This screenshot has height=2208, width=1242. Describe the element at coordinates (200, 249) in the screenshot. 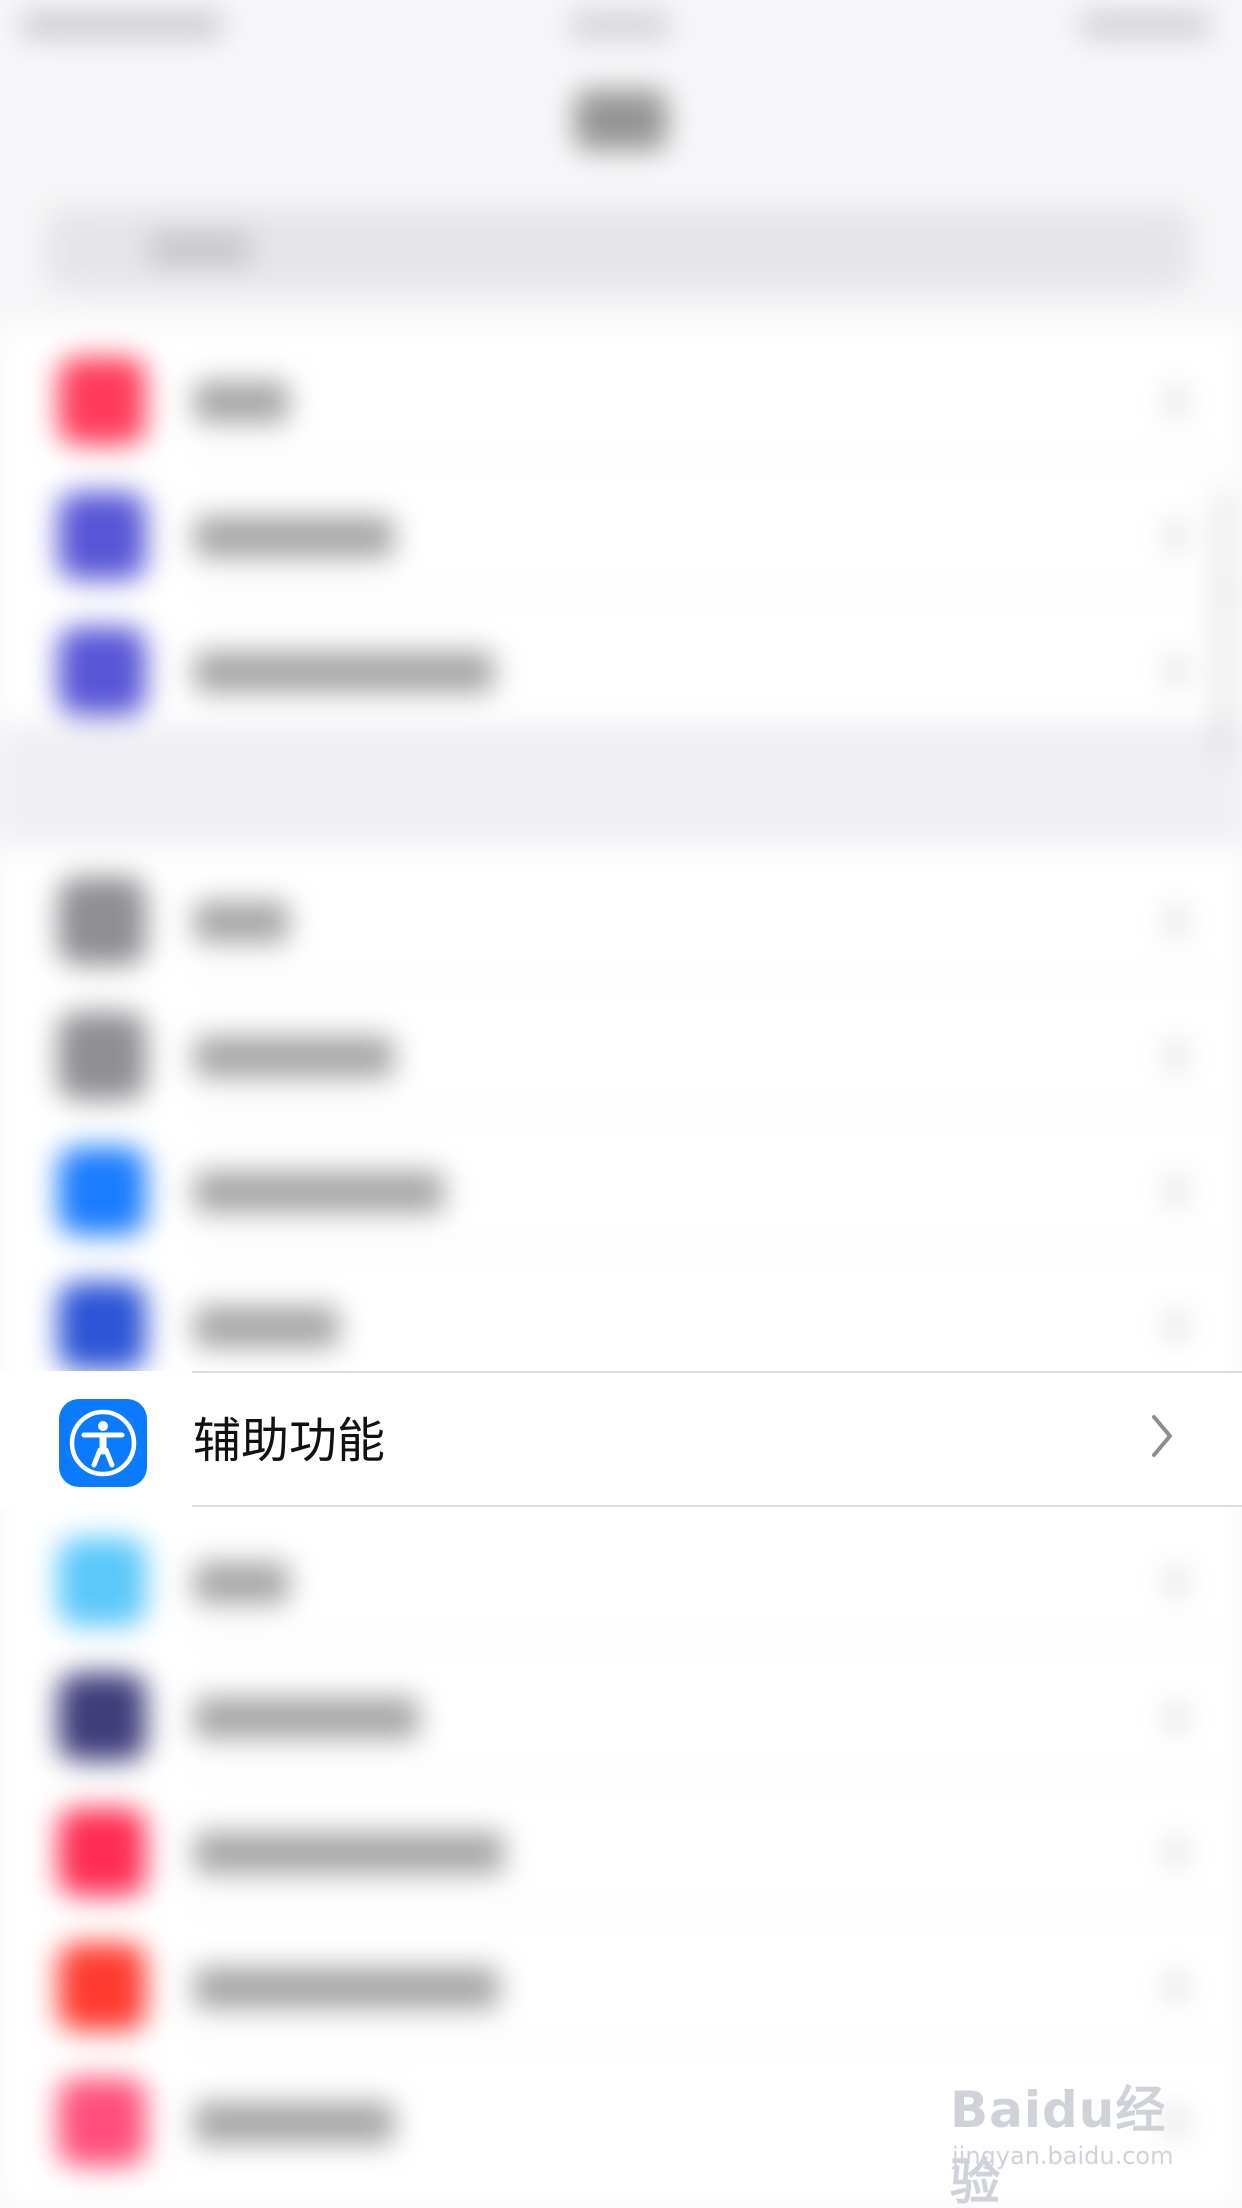

I see `search-placeholder` at that location.